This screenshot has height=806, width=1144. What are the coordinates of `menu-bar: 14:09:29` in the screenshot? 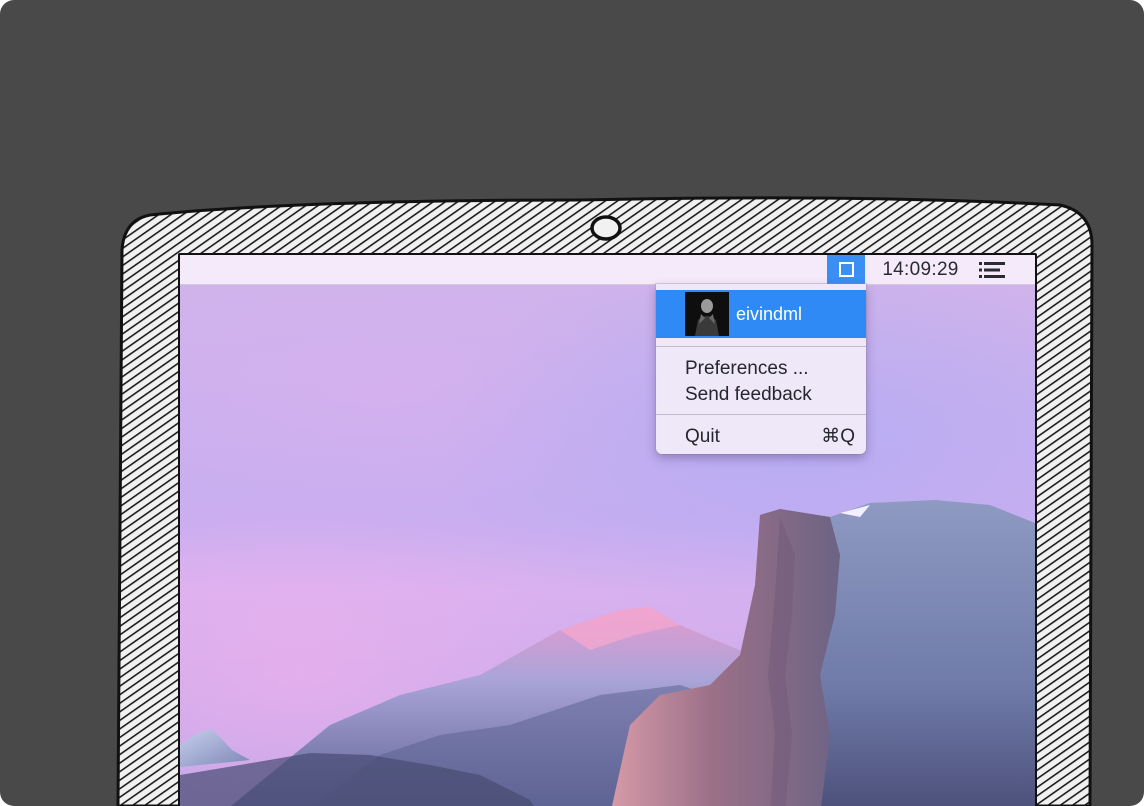 It's located at (607, 270).